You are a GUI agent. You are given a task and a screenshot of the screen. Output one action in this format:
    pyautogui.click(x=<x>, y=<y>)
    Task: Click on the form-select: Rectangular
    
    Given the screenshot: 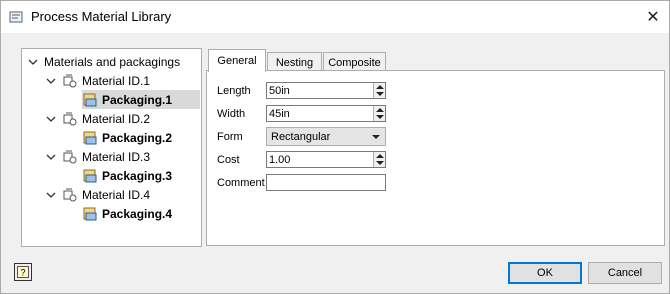 What is the action you would take?
    pyautogui.click(x=326, y=136)
    